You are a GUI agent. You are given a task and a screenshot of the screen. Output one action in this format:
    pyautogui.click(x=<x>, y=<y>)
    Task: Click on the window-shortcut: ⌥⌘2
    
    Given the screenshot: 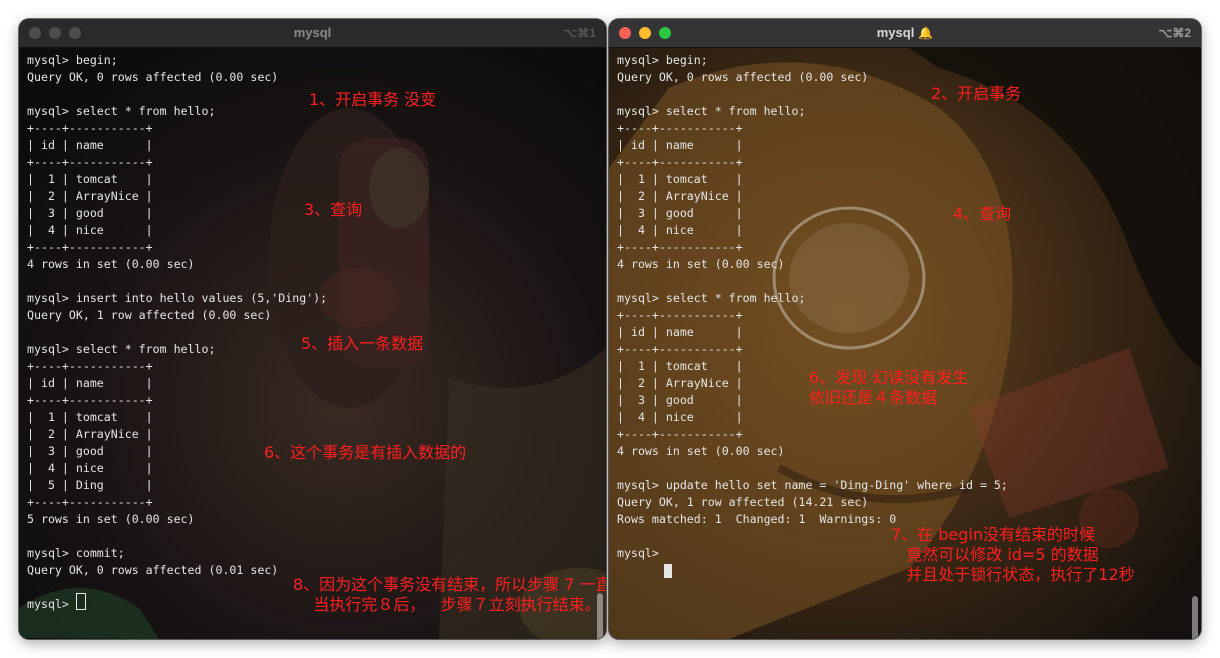 What is the action you would take?
    pyautogui.click(x=1174, y=33)
    